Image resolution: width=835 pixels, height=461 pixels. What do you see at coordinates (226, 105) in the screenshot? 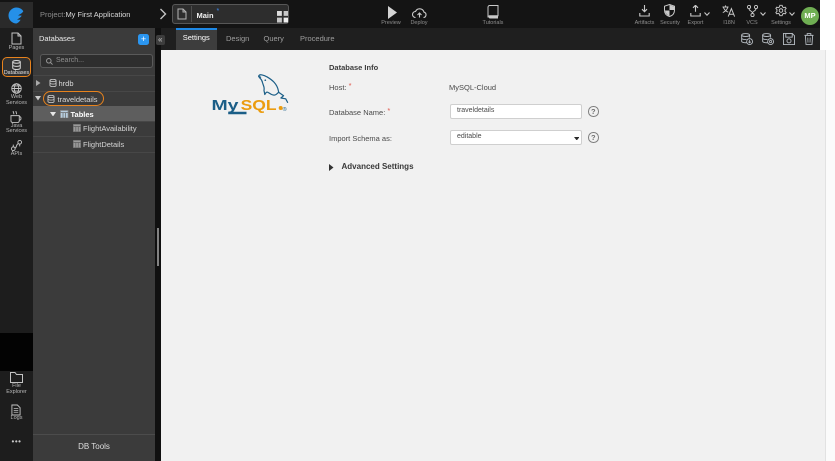
I see `svg-text: My` at bounding box center [226, 105].